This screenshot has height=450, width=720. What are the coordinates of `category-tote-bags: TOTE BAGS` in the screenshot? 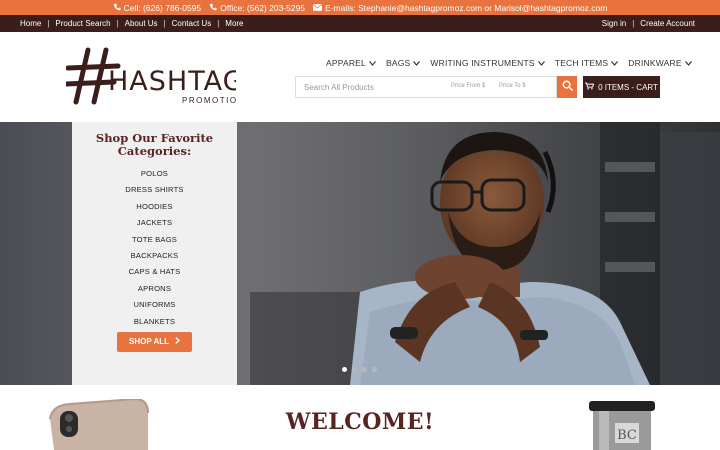 It's located at (154, 240).